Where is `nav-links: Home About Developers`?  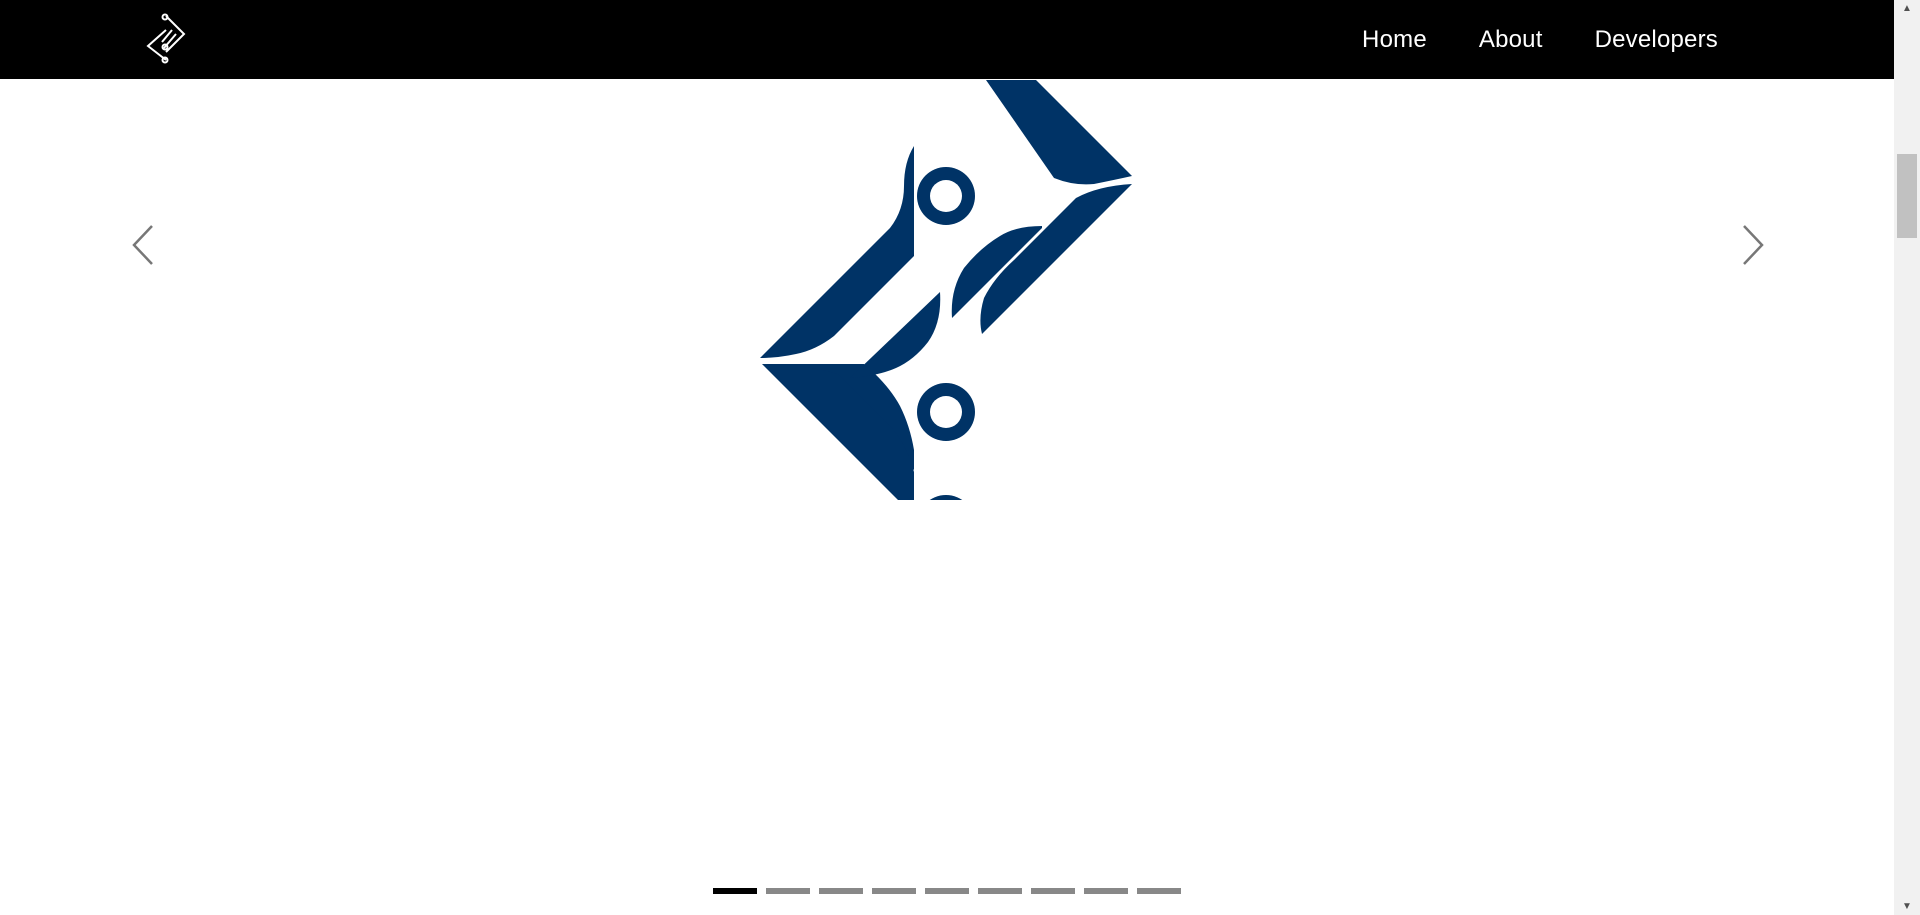 nav-links: Home About Developers is located at coordinates (1540, 39).